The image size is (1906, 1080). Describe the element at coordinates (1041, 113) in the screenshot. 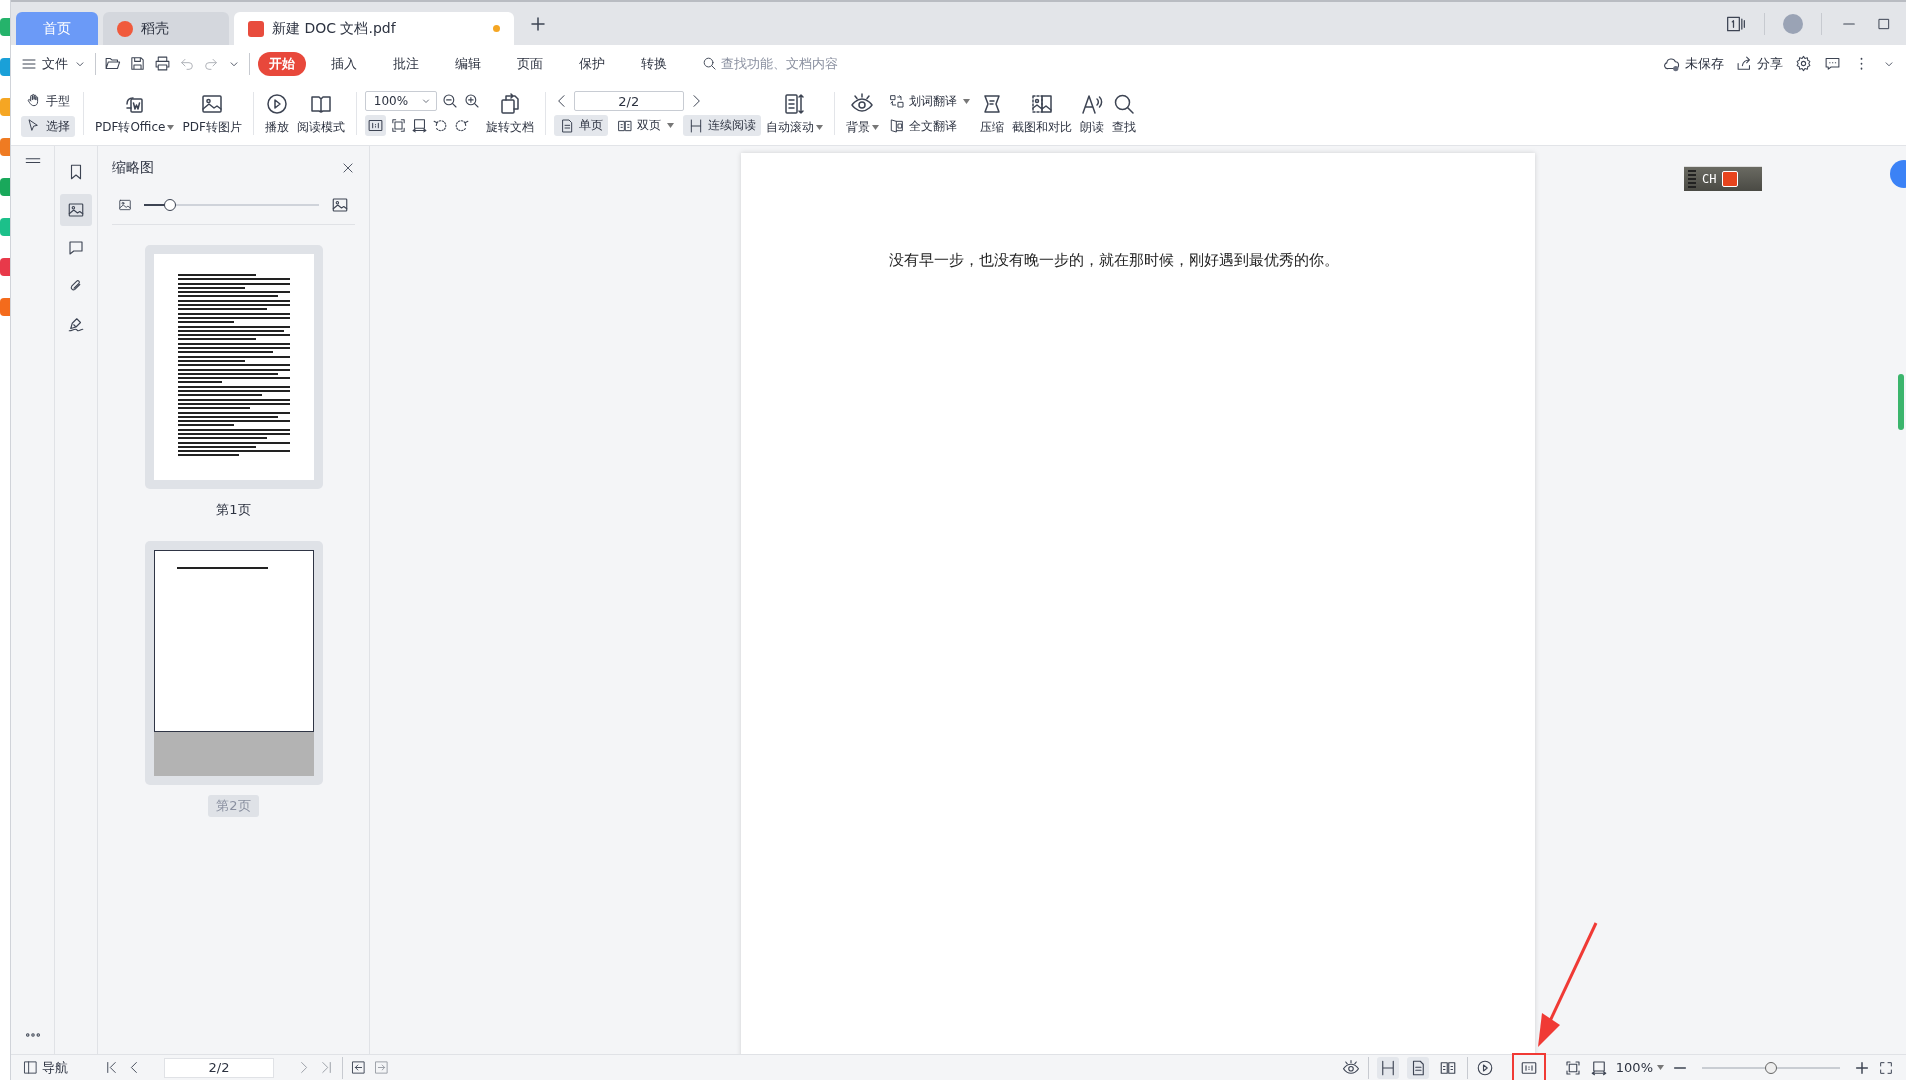

I see `tool-button: 截图和对比` at that location.